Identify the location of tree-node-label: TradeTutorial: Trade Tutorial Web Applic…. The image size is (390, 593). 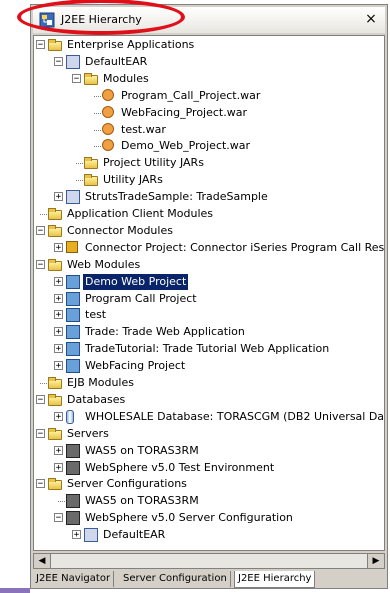
(207, 349).